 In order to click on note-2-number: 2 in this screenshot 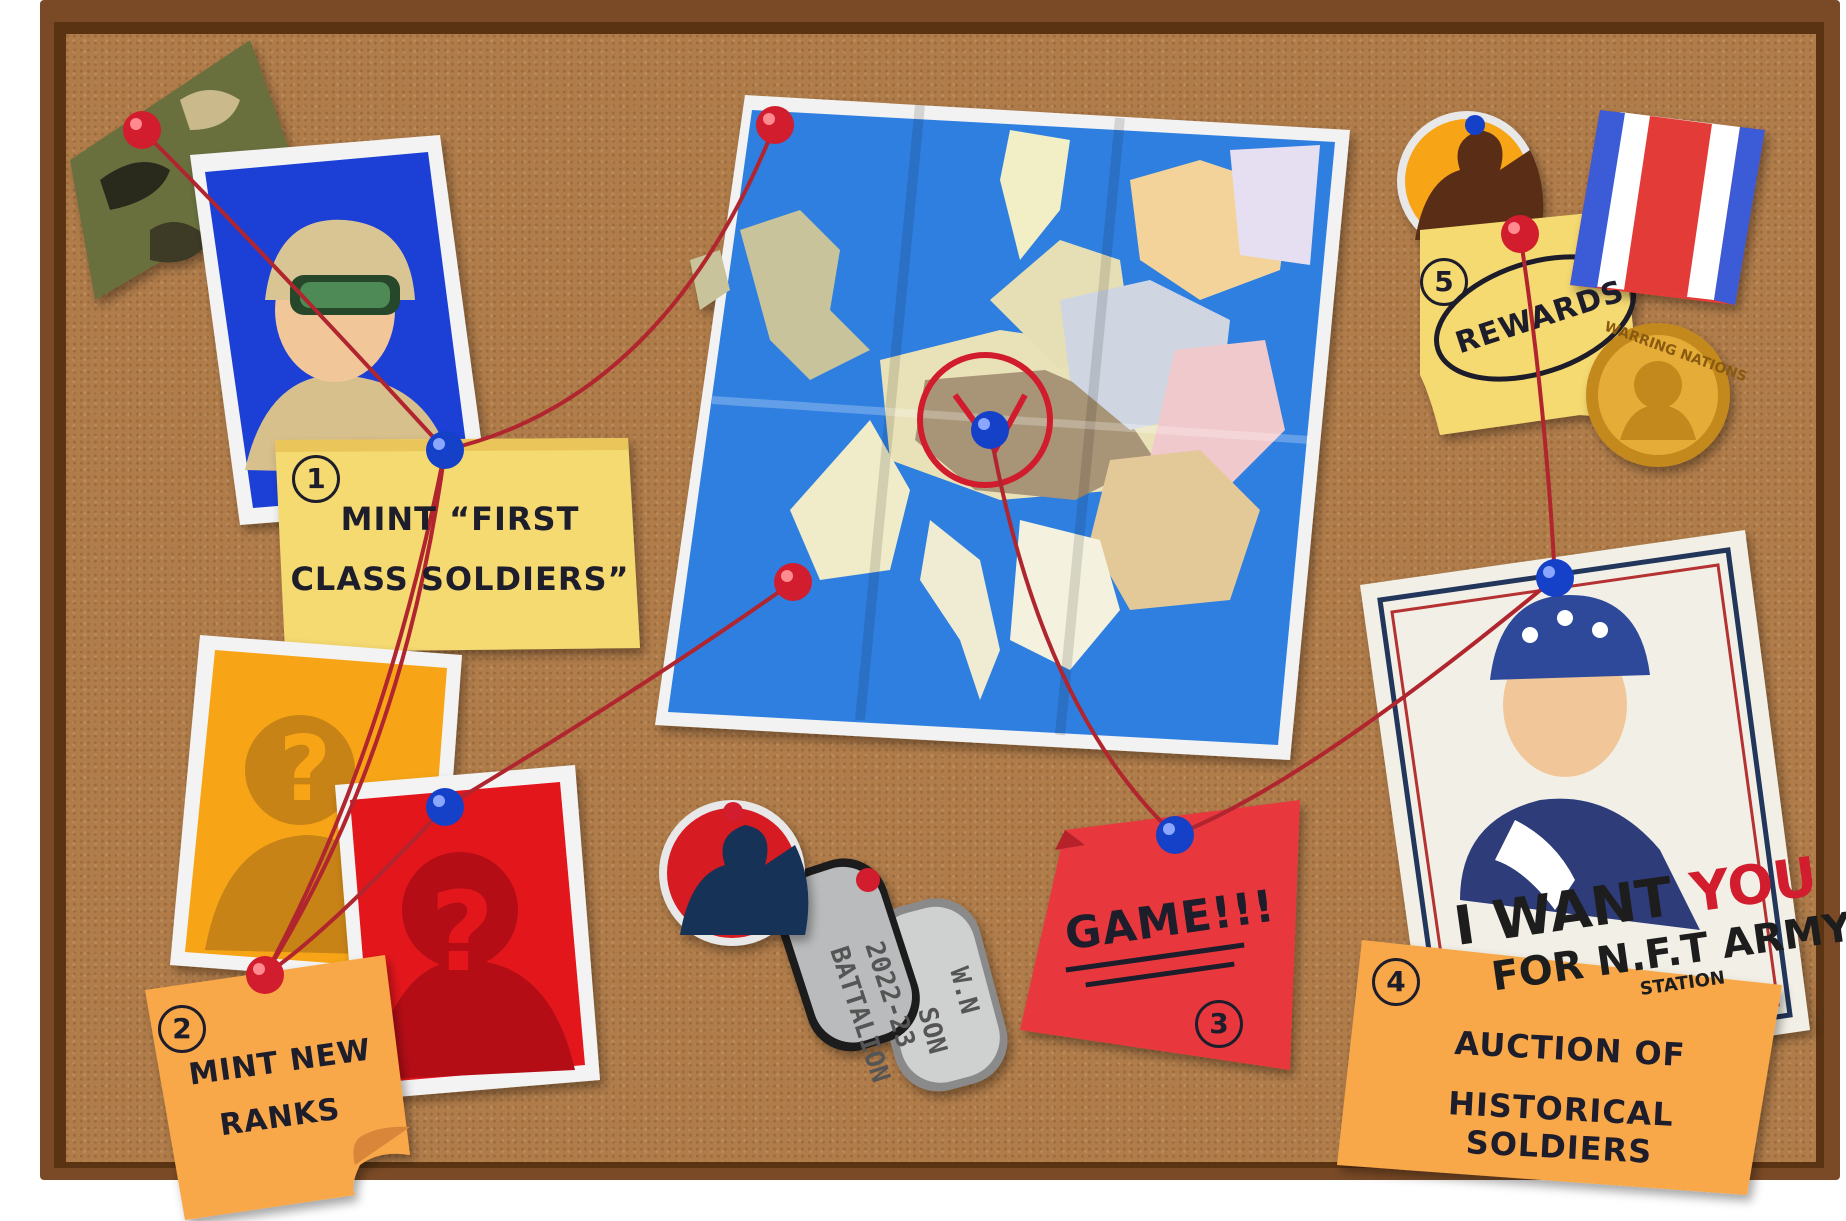, I will do `click(182, 1029)`.